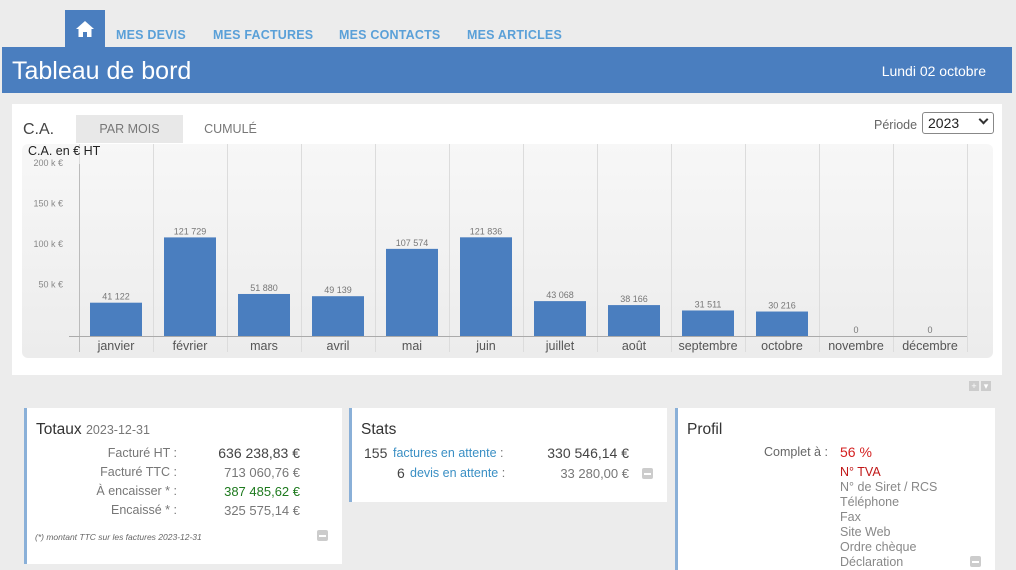 The height and width of the screenshot is (570, 1016). I want to click on y-tick-label: 200 k €, so click(48, 163).